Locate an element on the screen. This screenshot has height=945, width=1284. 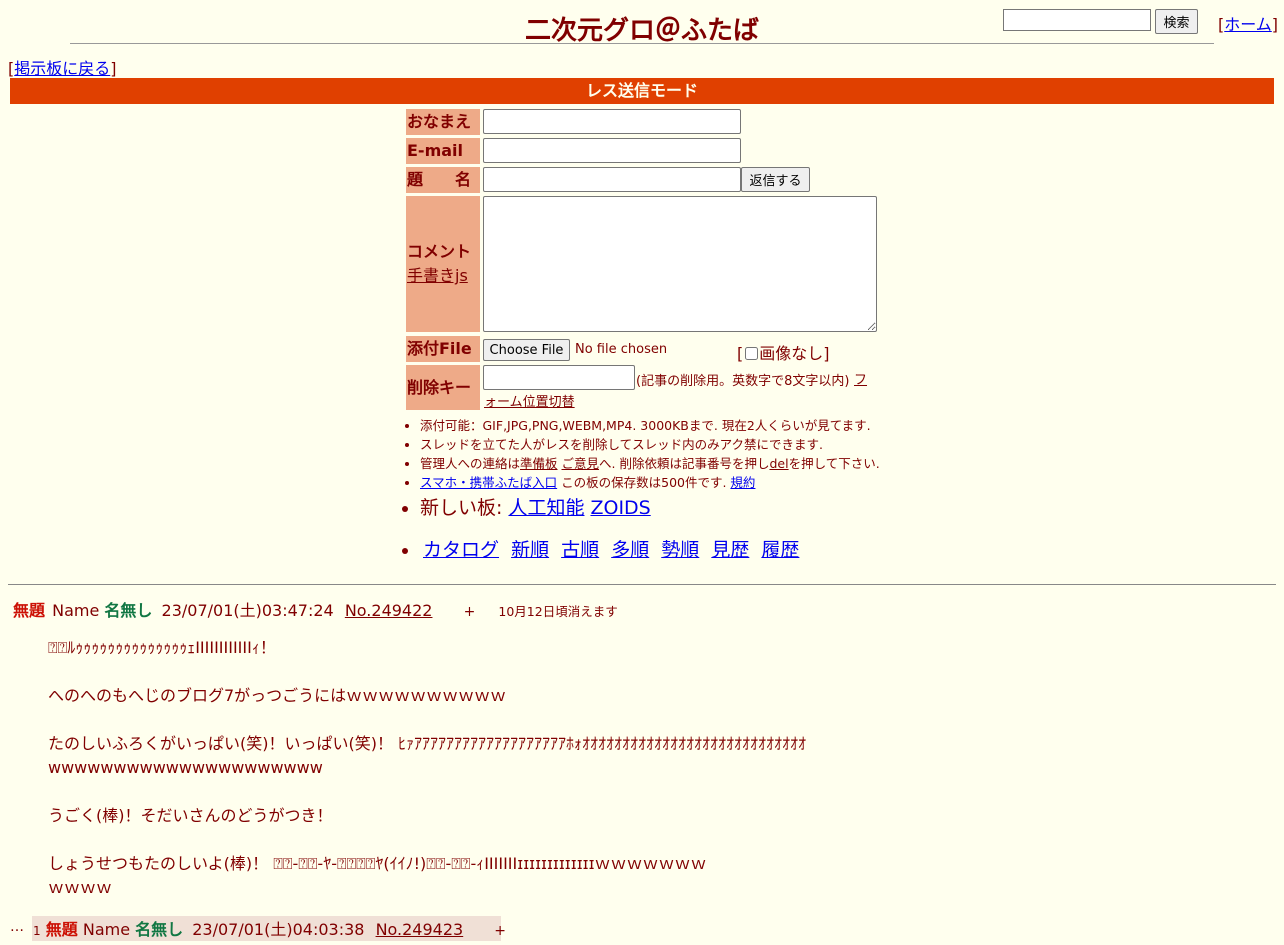
subject-field is located at coordinates (612, 179).